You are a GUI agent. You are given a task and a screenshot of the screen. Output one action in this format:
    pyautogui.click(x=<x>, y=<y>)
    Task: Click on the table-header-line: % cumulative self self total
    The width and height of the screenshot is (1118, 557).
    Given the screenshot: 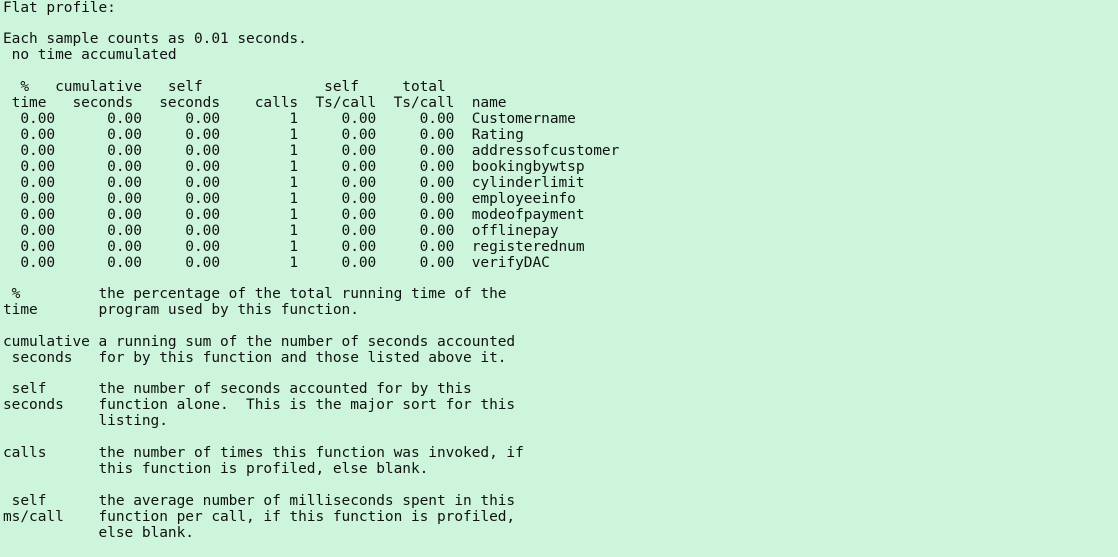 What is the action you would take?
    pyautogui.click(x=224, y=87)
    